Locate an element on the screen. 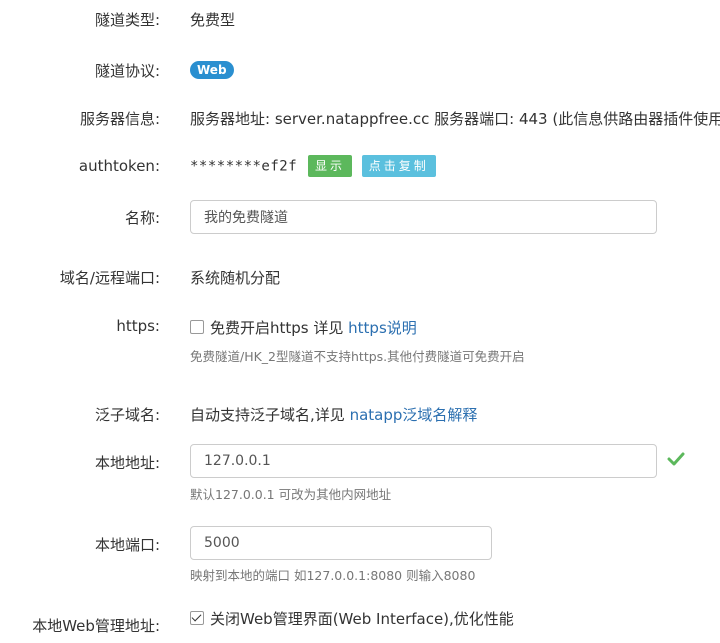 The height and width of the screenshot is (643, 720). tunnel-type-label: 隧道类型: is located at coordinates (127, 20).